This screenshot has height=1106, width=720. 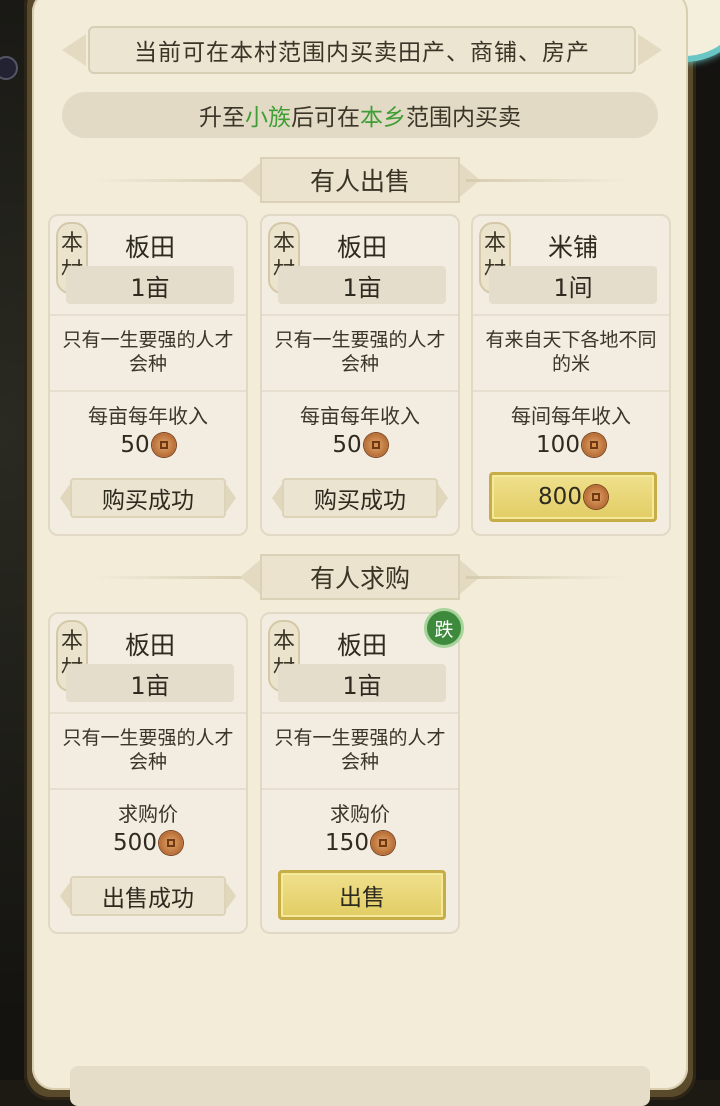 What do you see at coordinates (268, 118) in the screenshot?
I see `hint-highlight-clan: 小族` at bounding box center [268, 118].